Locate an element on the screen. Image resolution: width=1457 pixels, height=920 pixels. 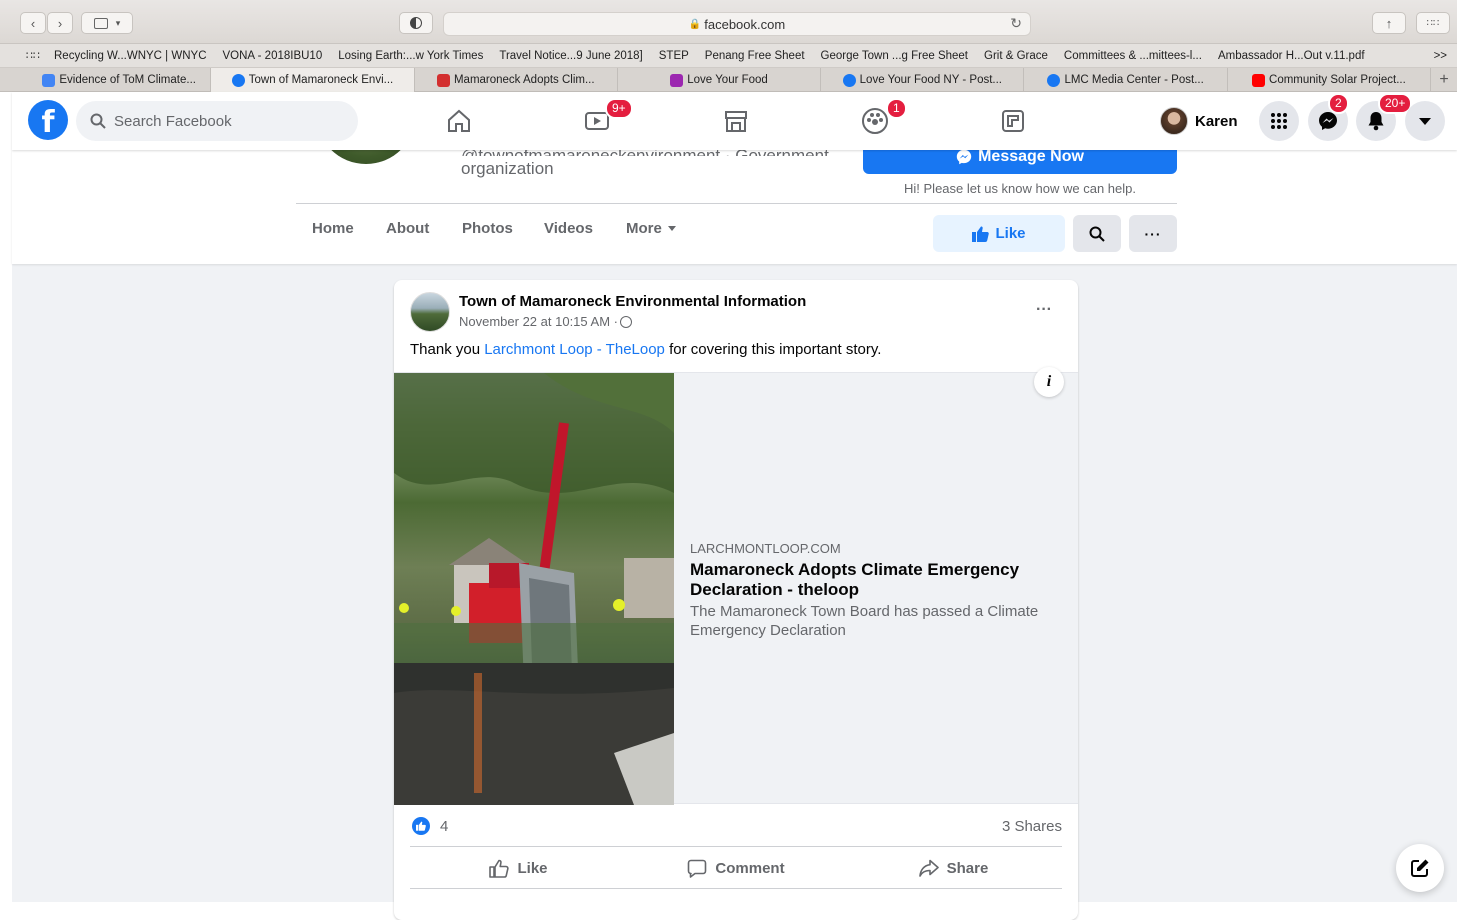
comments-divider is located at coordinates (736, 888).